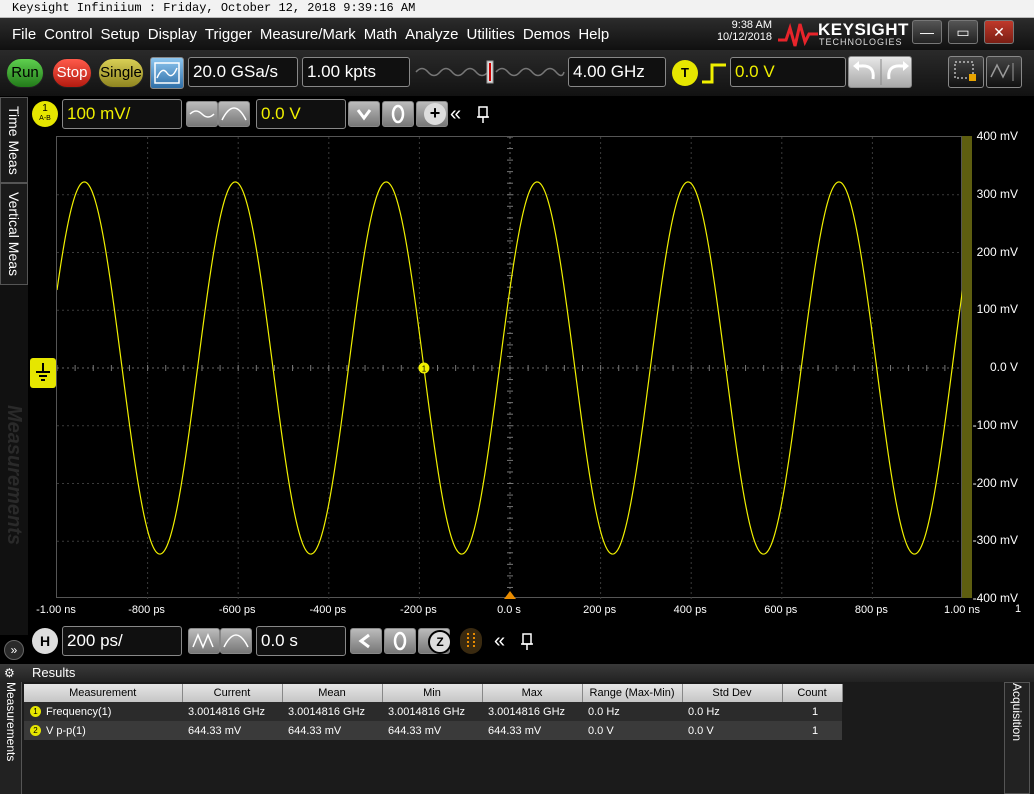  I want to click on side-panel: Measurements, so click(14, 460).